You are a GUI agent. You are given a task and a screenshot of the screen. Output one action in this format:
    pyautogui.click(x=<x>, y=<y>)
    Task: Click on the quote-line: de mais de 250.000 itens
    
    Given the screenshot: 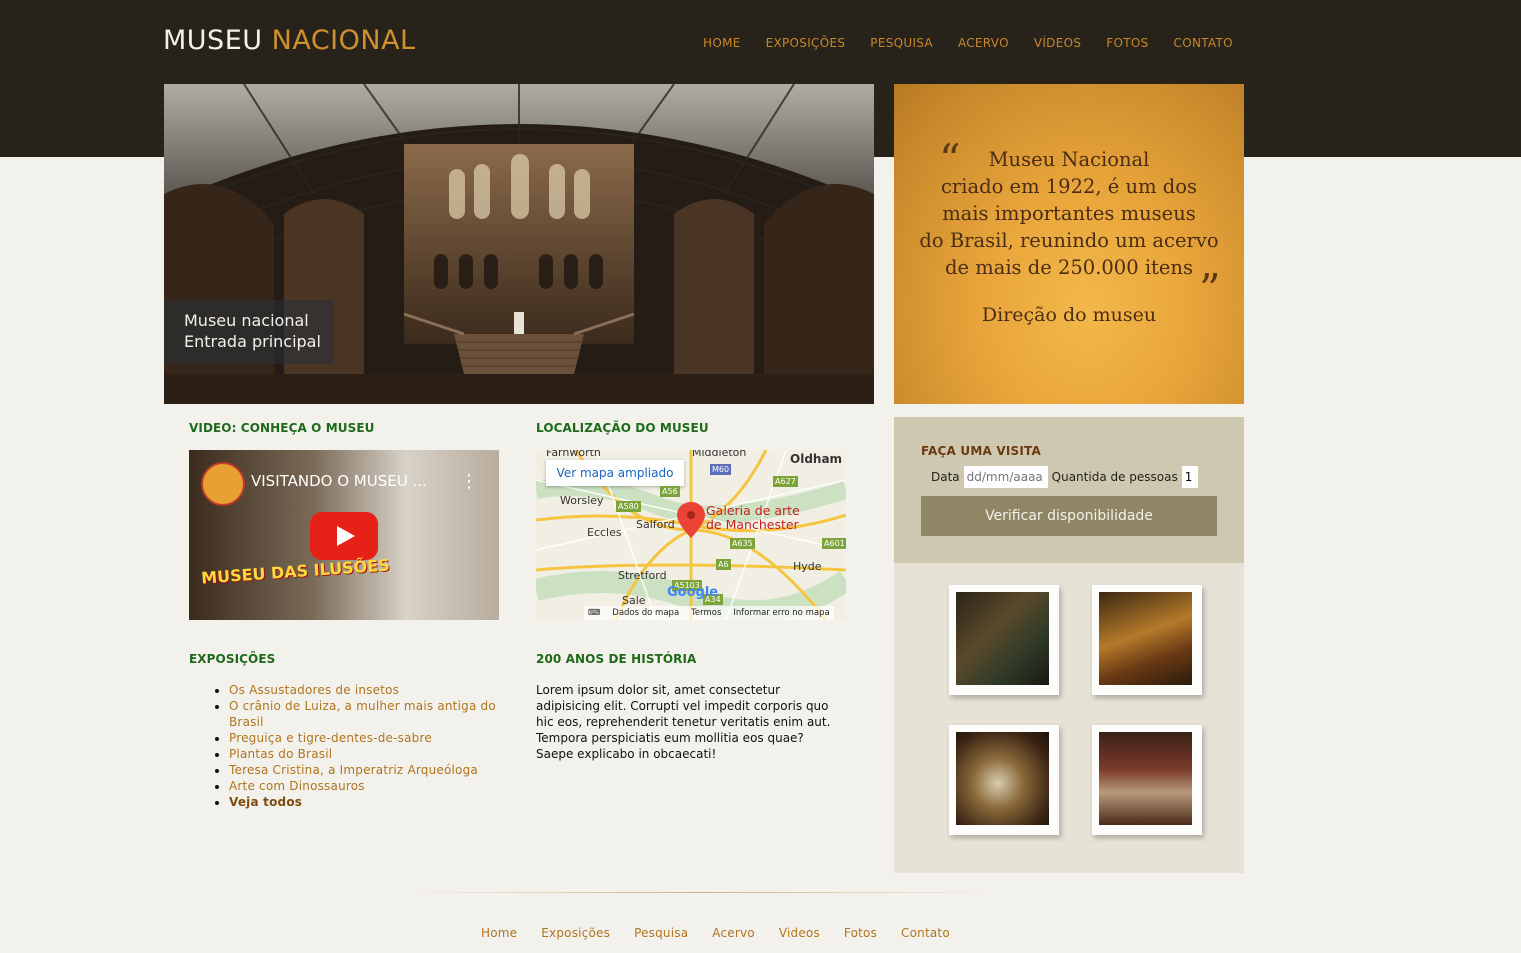 What is the action you would take?
    pyautogui.click(x=1068, y=267)
    